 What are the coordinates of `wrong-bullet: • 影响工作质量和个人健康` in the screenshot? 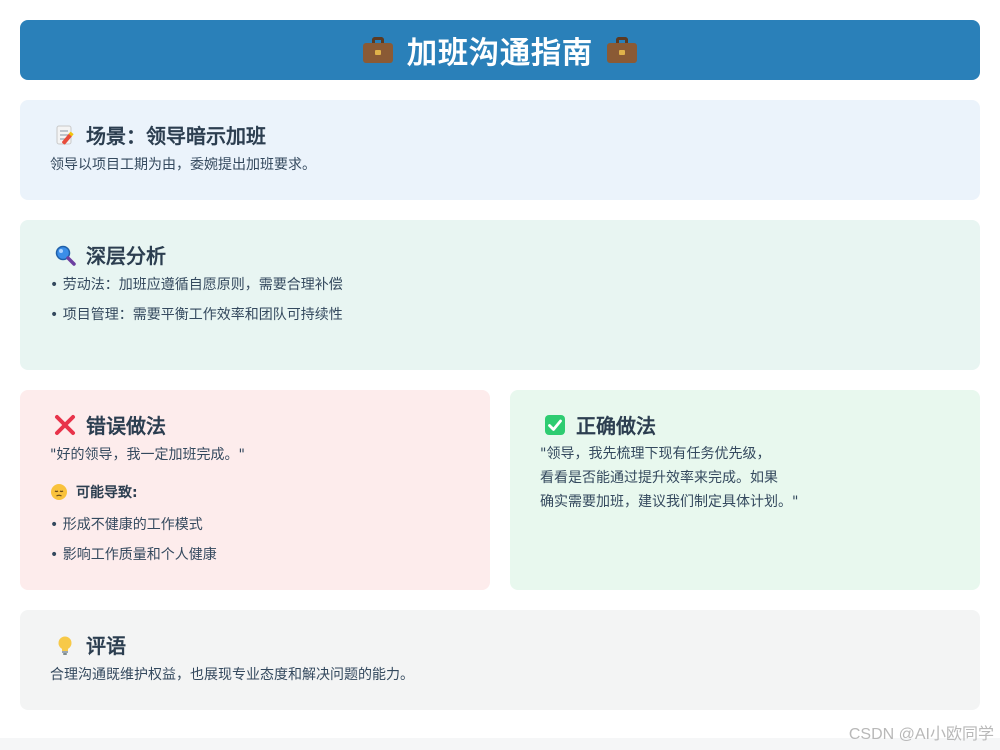 It's located at (133, 555).